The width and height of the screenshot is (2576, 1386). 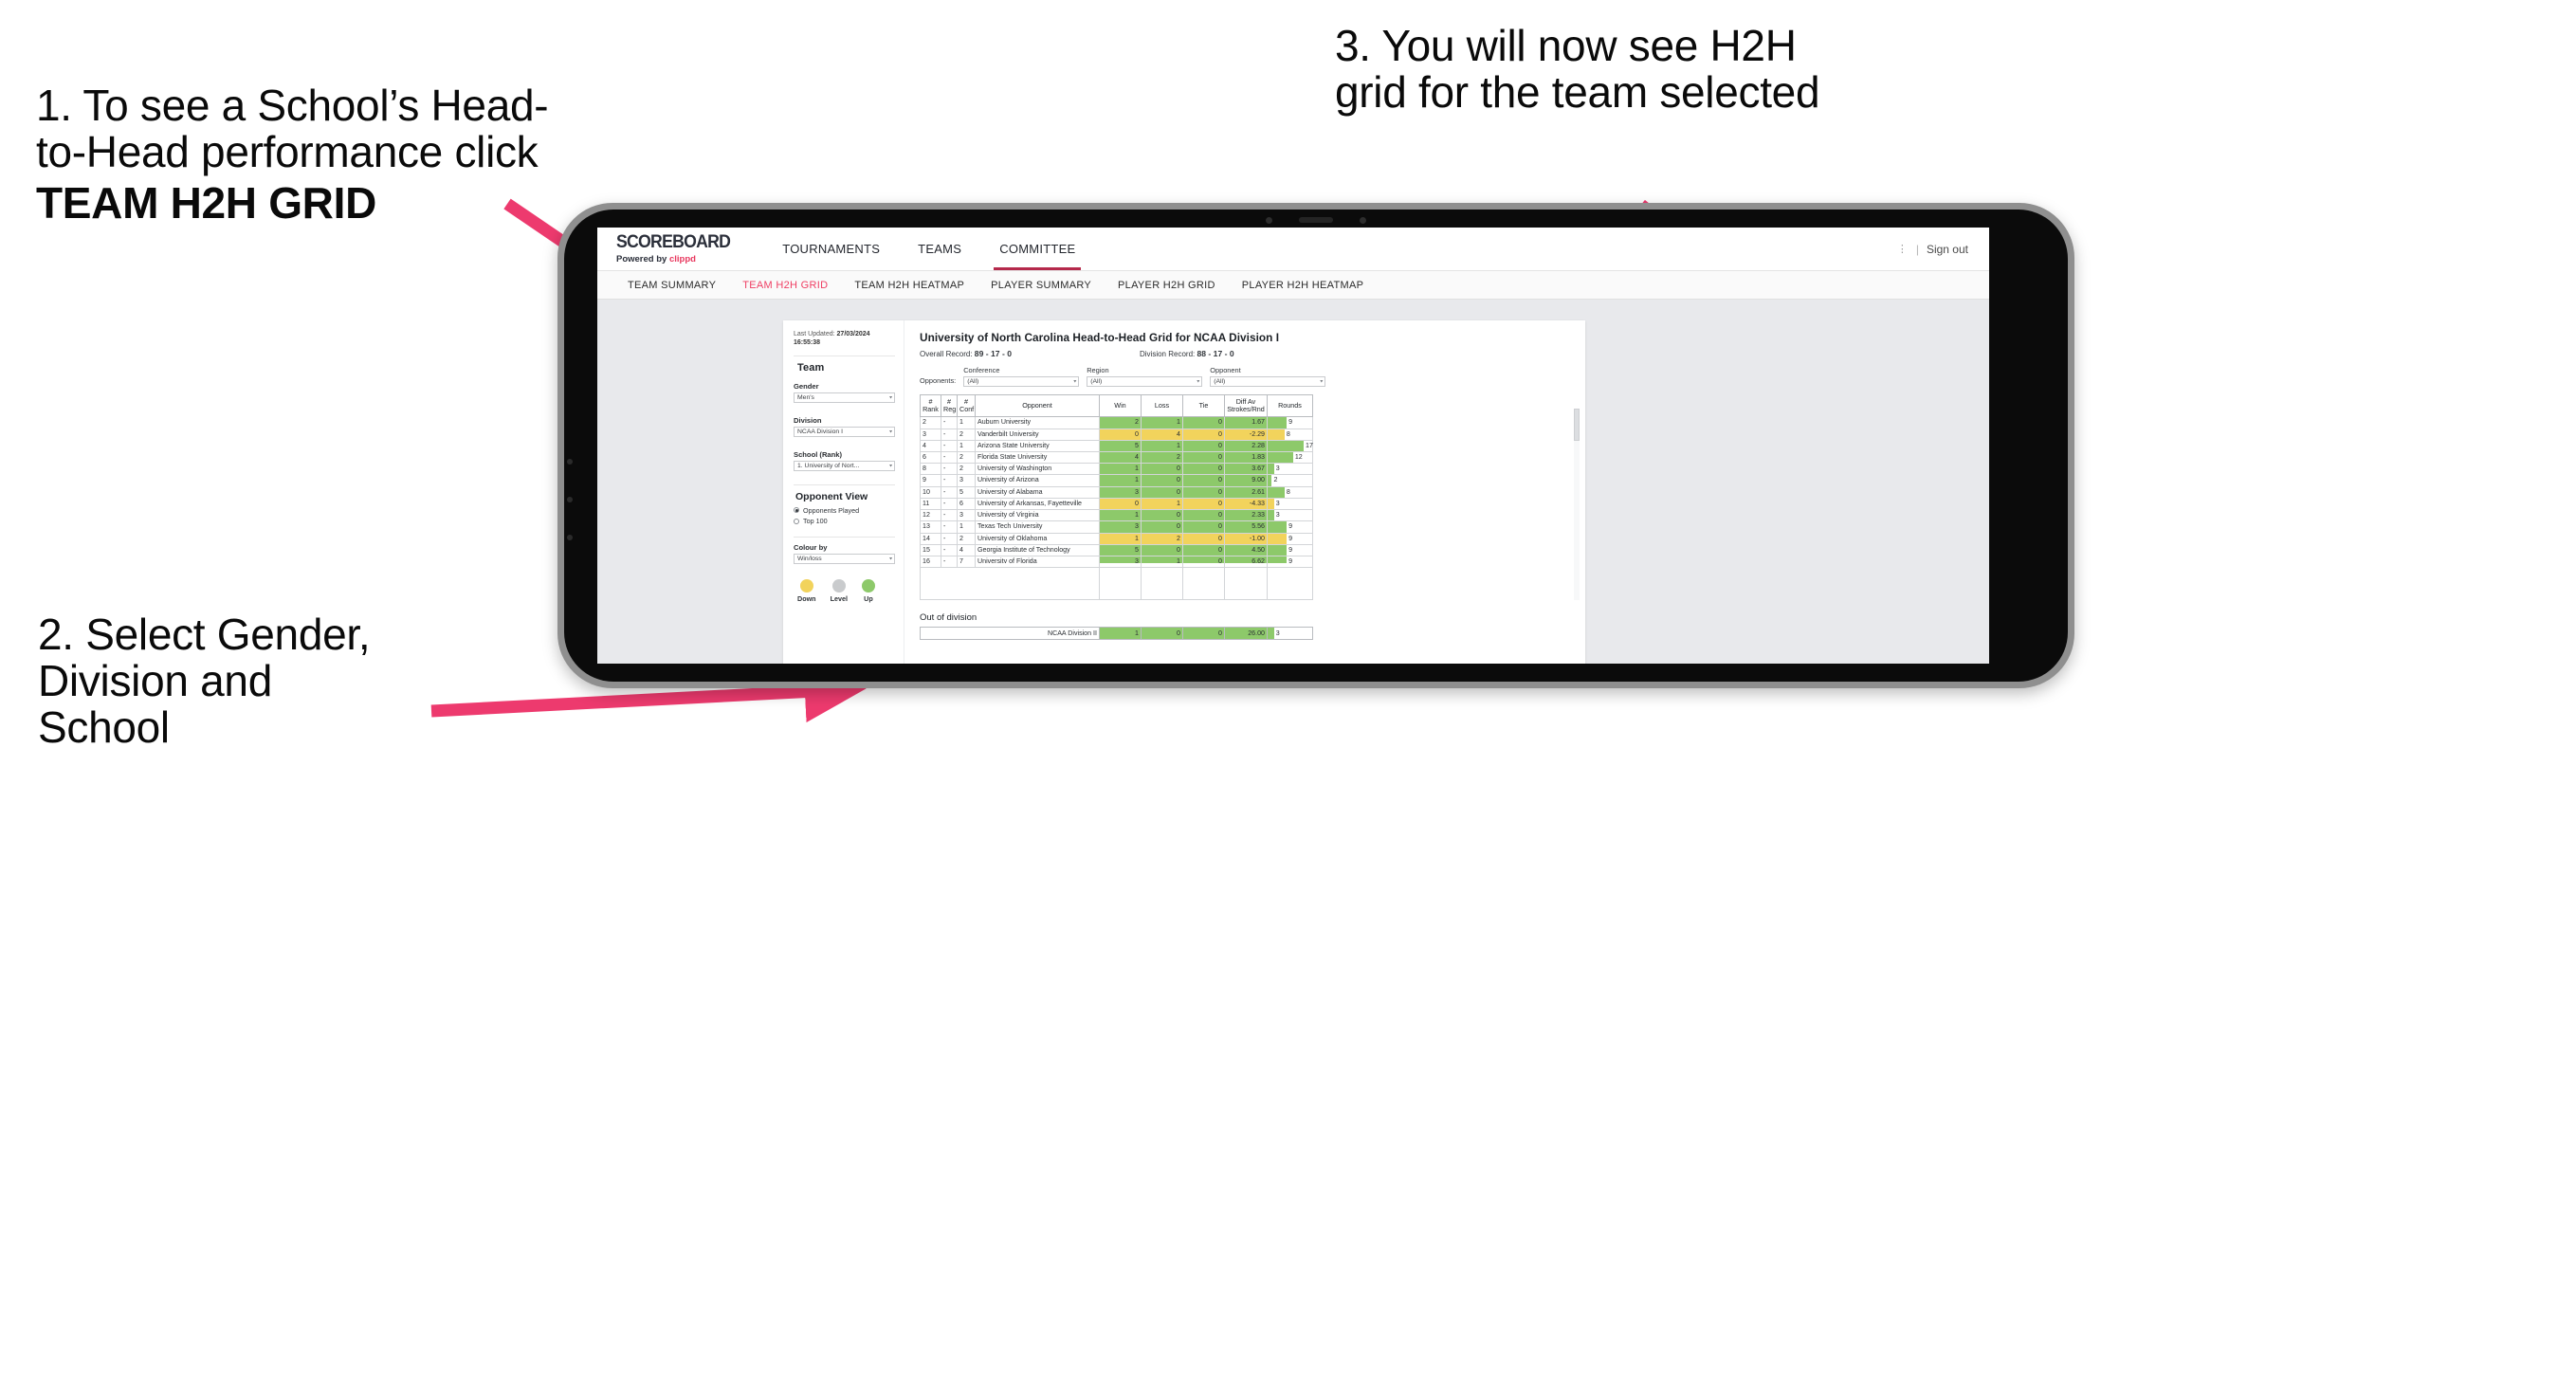 What do you see at coordinates (1037, 405) in the screenshot?
I see `col-opponent: Opponent` at bounding box center [1037, 405].